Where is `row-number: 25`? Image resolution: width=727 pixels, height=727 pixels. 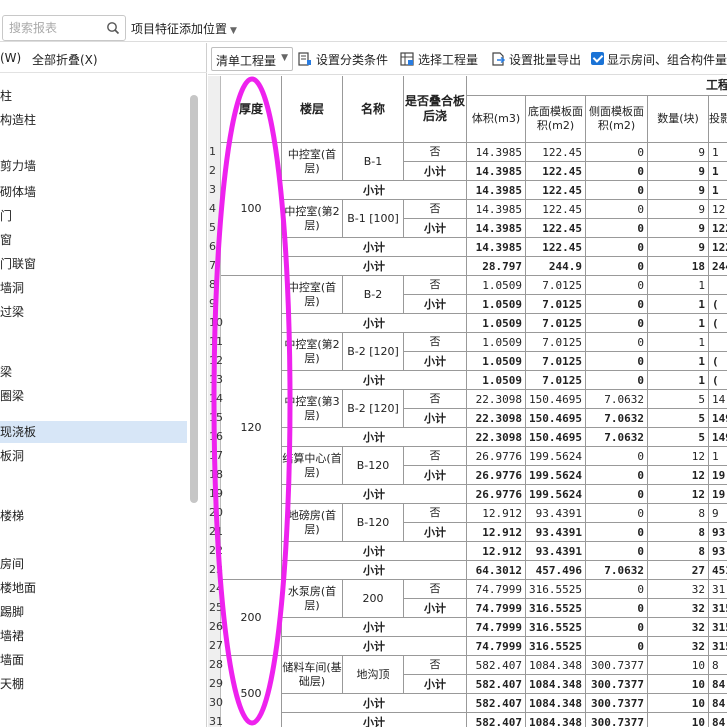 row-number: 25 is located at coordinates (216, 607).